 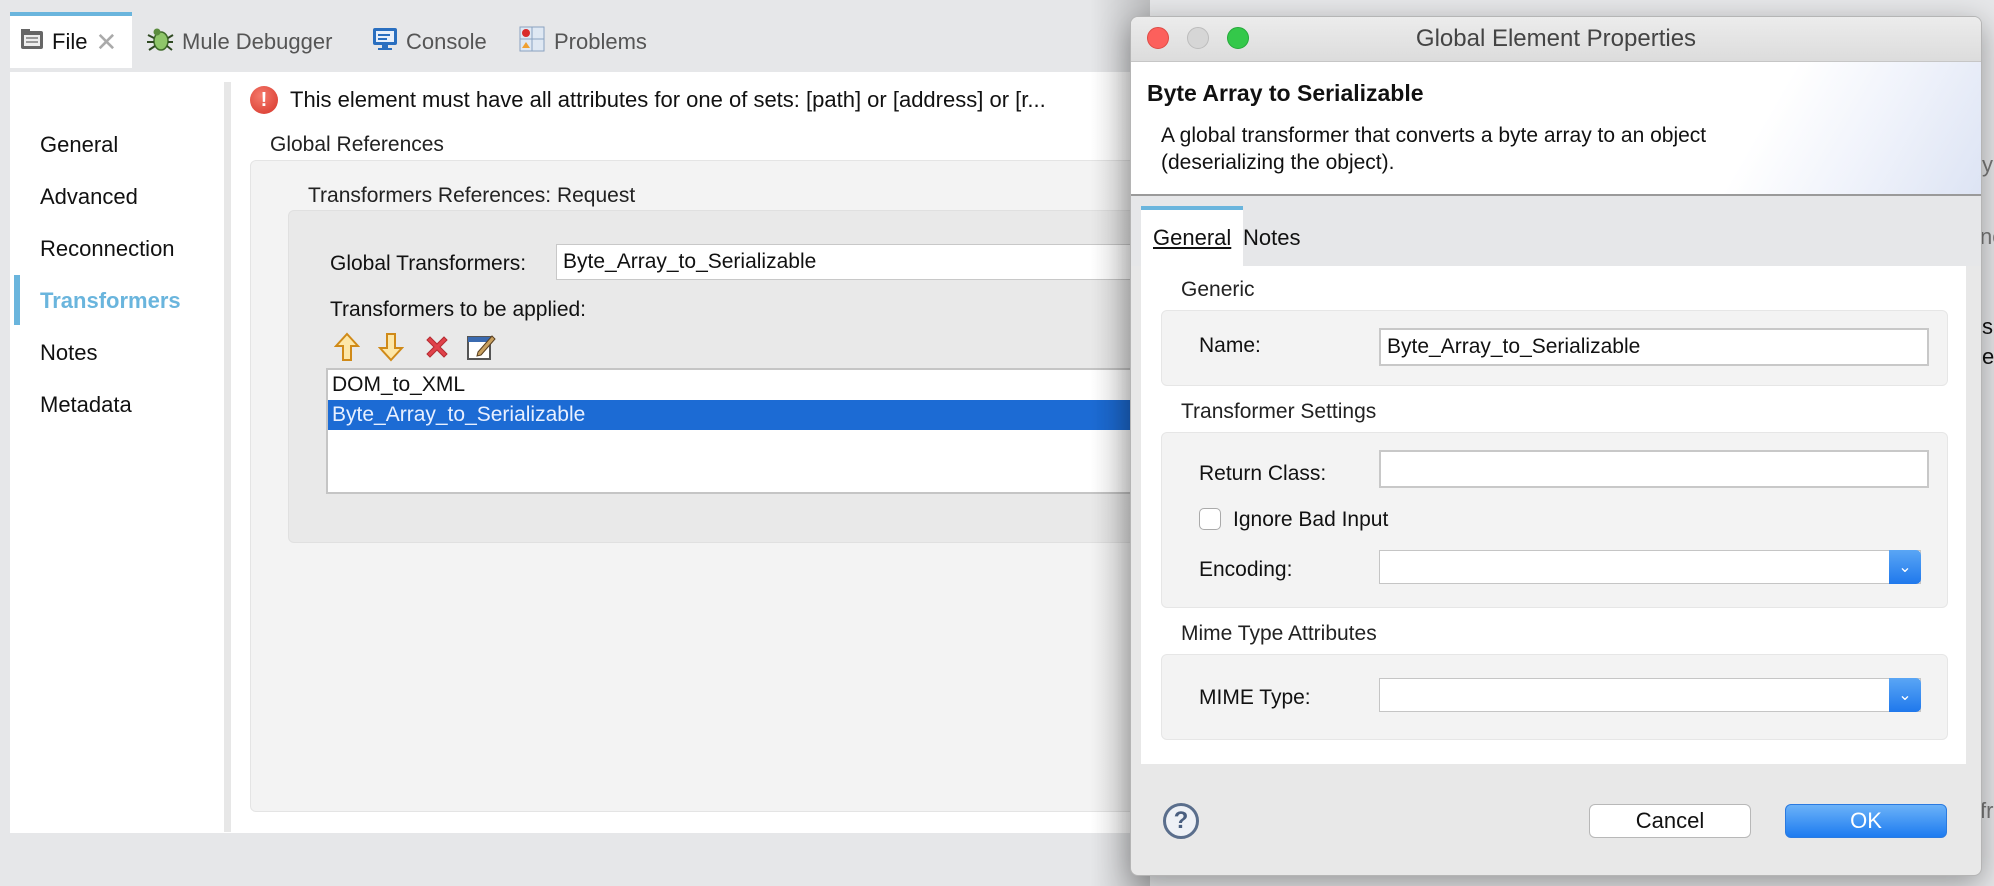 I want to click on transformer-settings-title: Transformer Settings, so click(x=1279, y=411).